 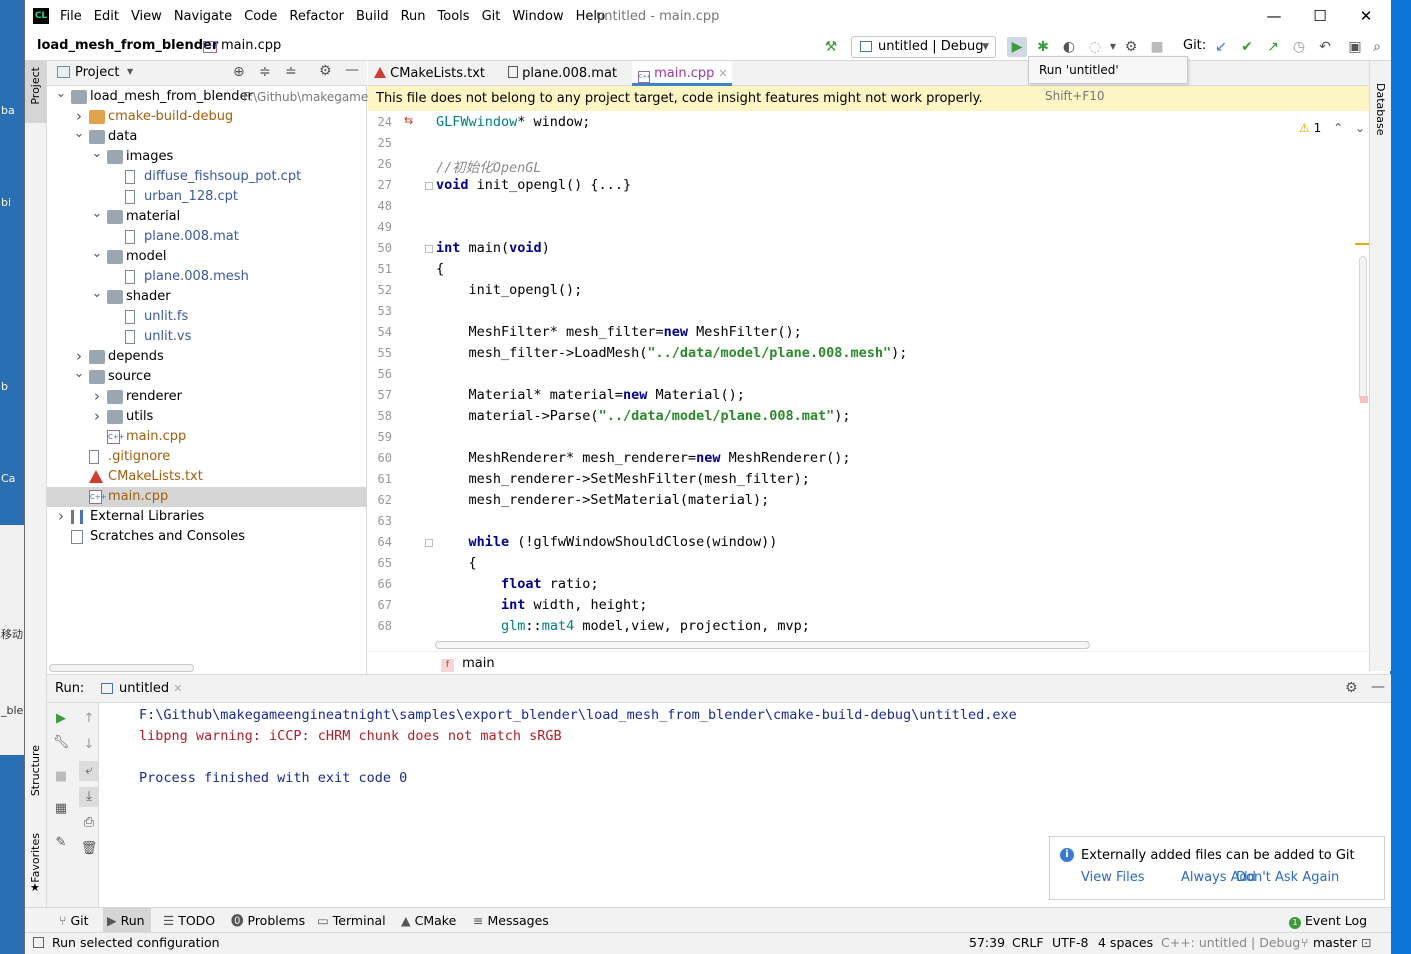 I want to click on indent-setting: 4 spaces, so click(x=1125, y=943).